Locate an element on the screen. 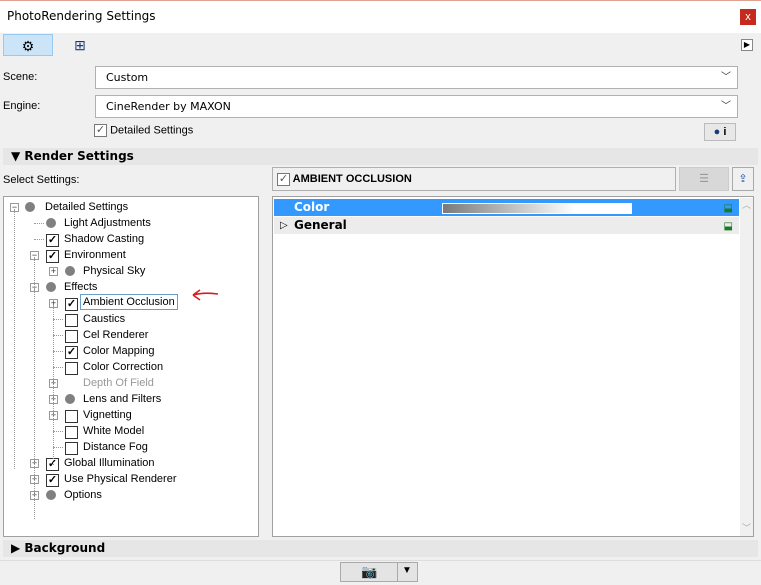 The image size is (761, 585). scene-select: Custom ﹀ is located at coordinates (416, 77).